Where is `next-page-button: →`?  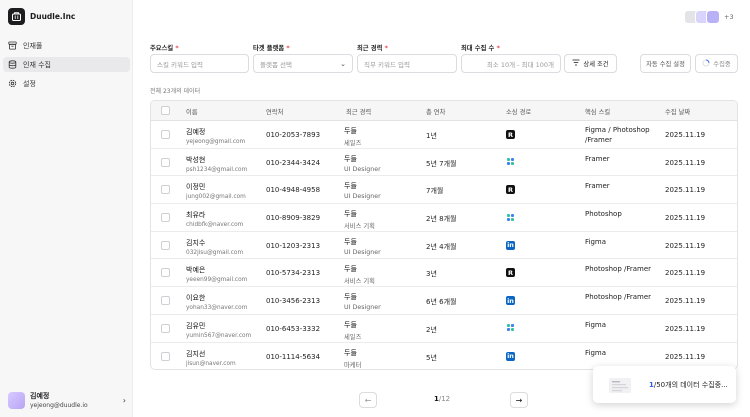 next-page-button: → is located at coordinates (519, 400).